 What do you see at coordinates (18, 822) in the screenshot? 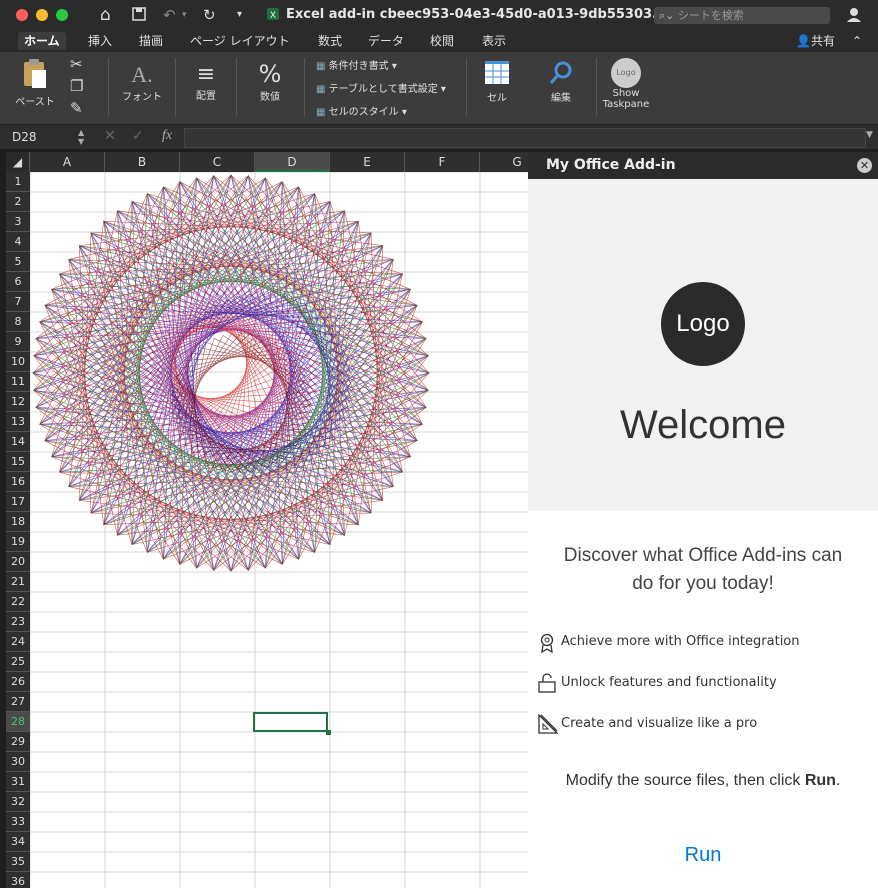
I see `row-header: 33` at bounding box center [18, 822].